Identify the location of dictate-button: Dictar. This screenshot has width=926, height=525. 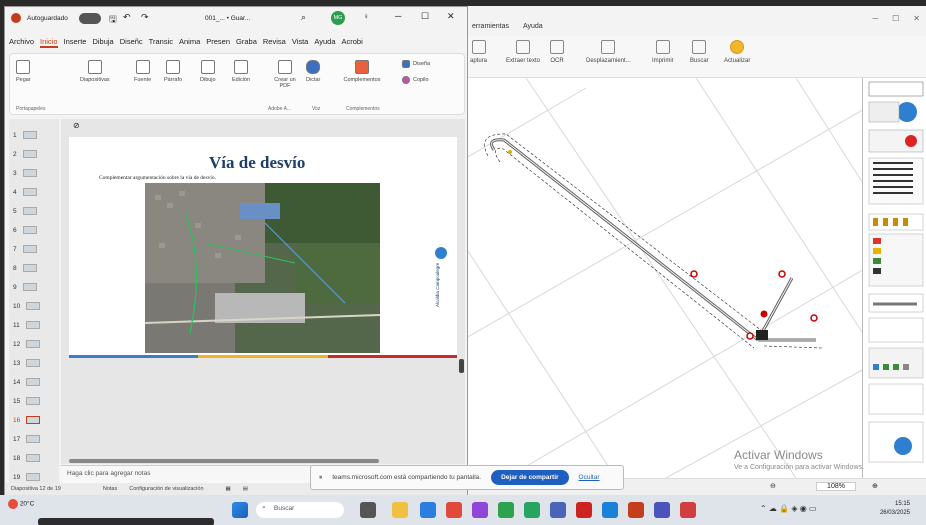
(313, 71).